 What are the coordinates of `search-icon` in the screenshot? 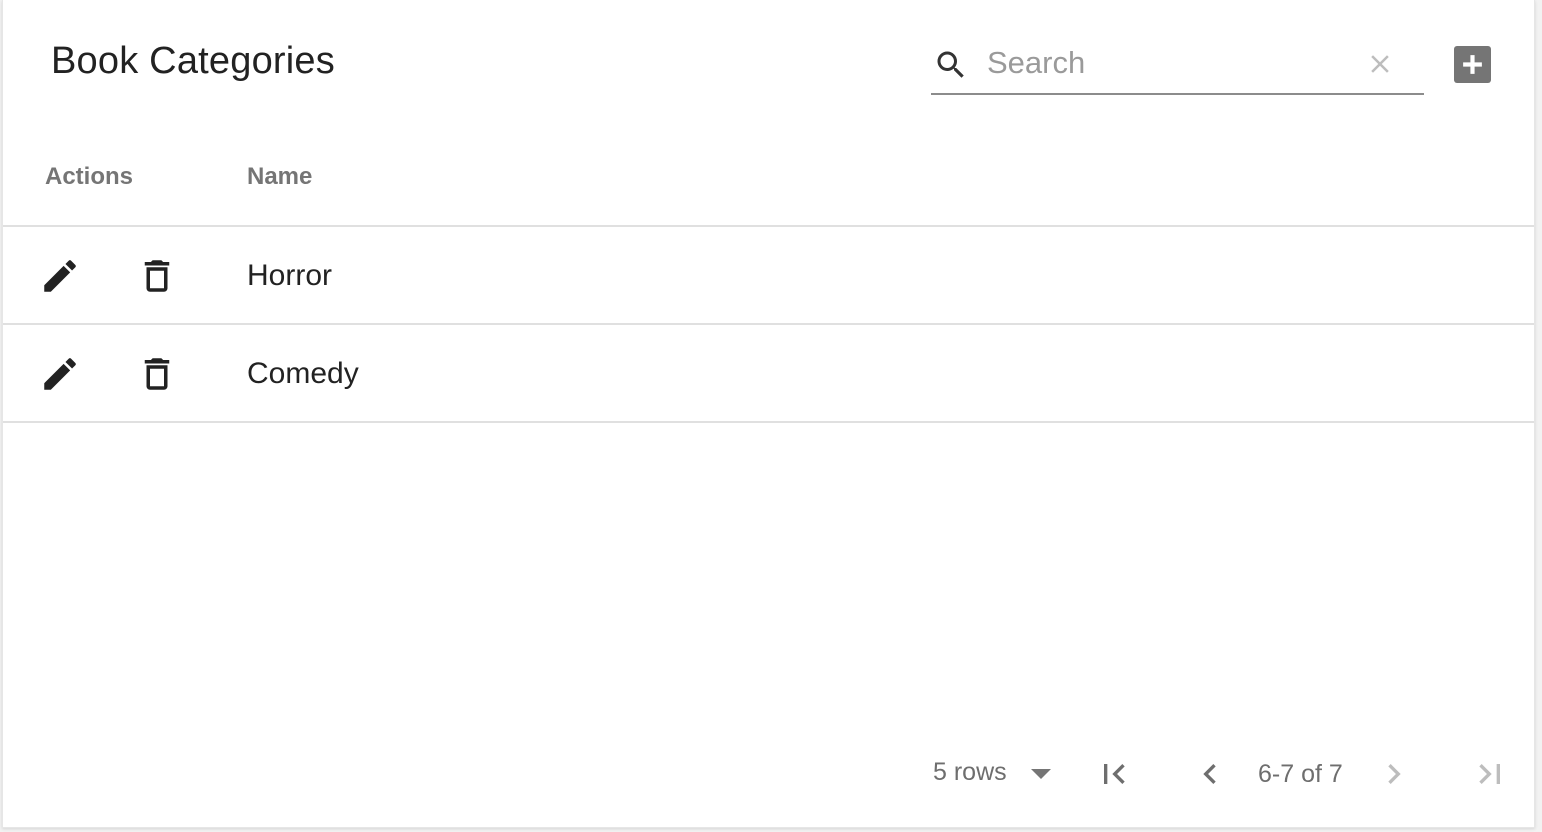 It's located at (950, 64).